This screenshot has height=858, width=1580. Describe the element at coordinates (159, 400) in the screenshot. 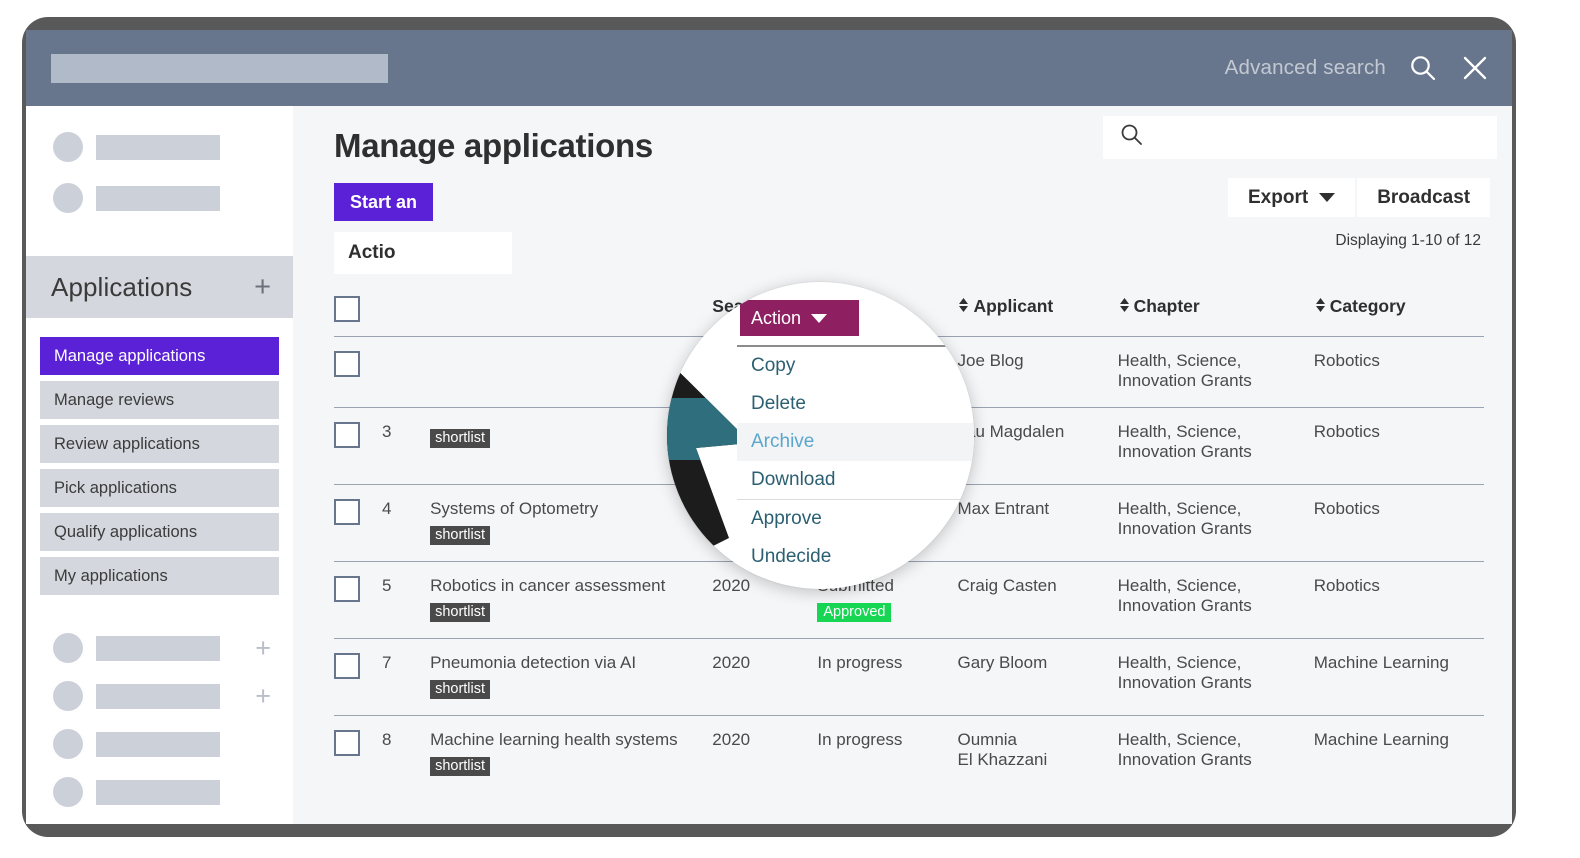

I see `sidebar-item-manage-reviews: Manage reviews` at that location.